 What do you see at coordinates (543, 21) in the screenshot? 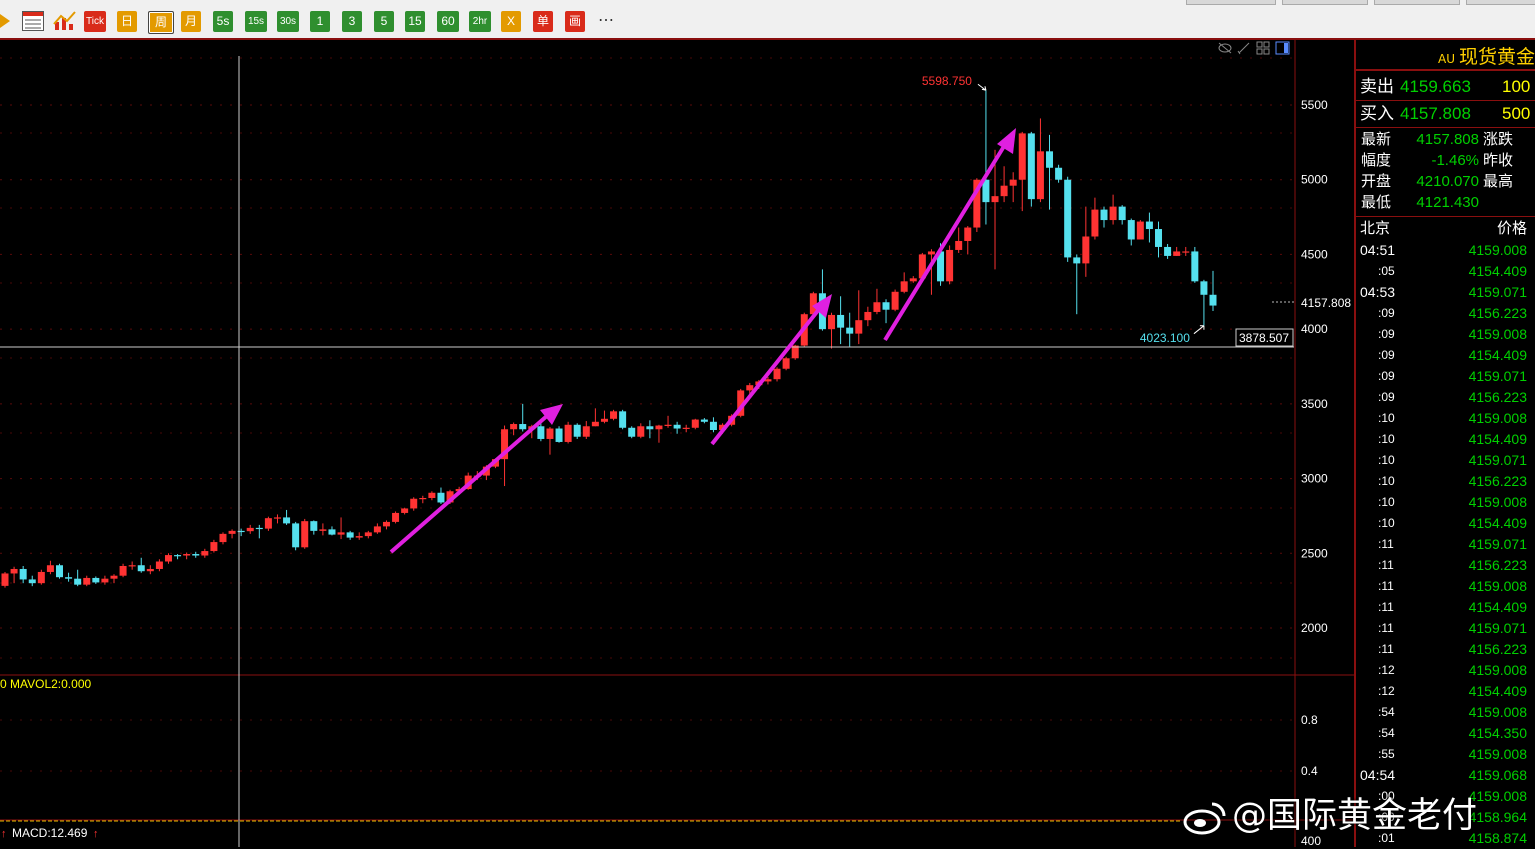
I see `period-button-single: 单` at bounding box center [543, 21].